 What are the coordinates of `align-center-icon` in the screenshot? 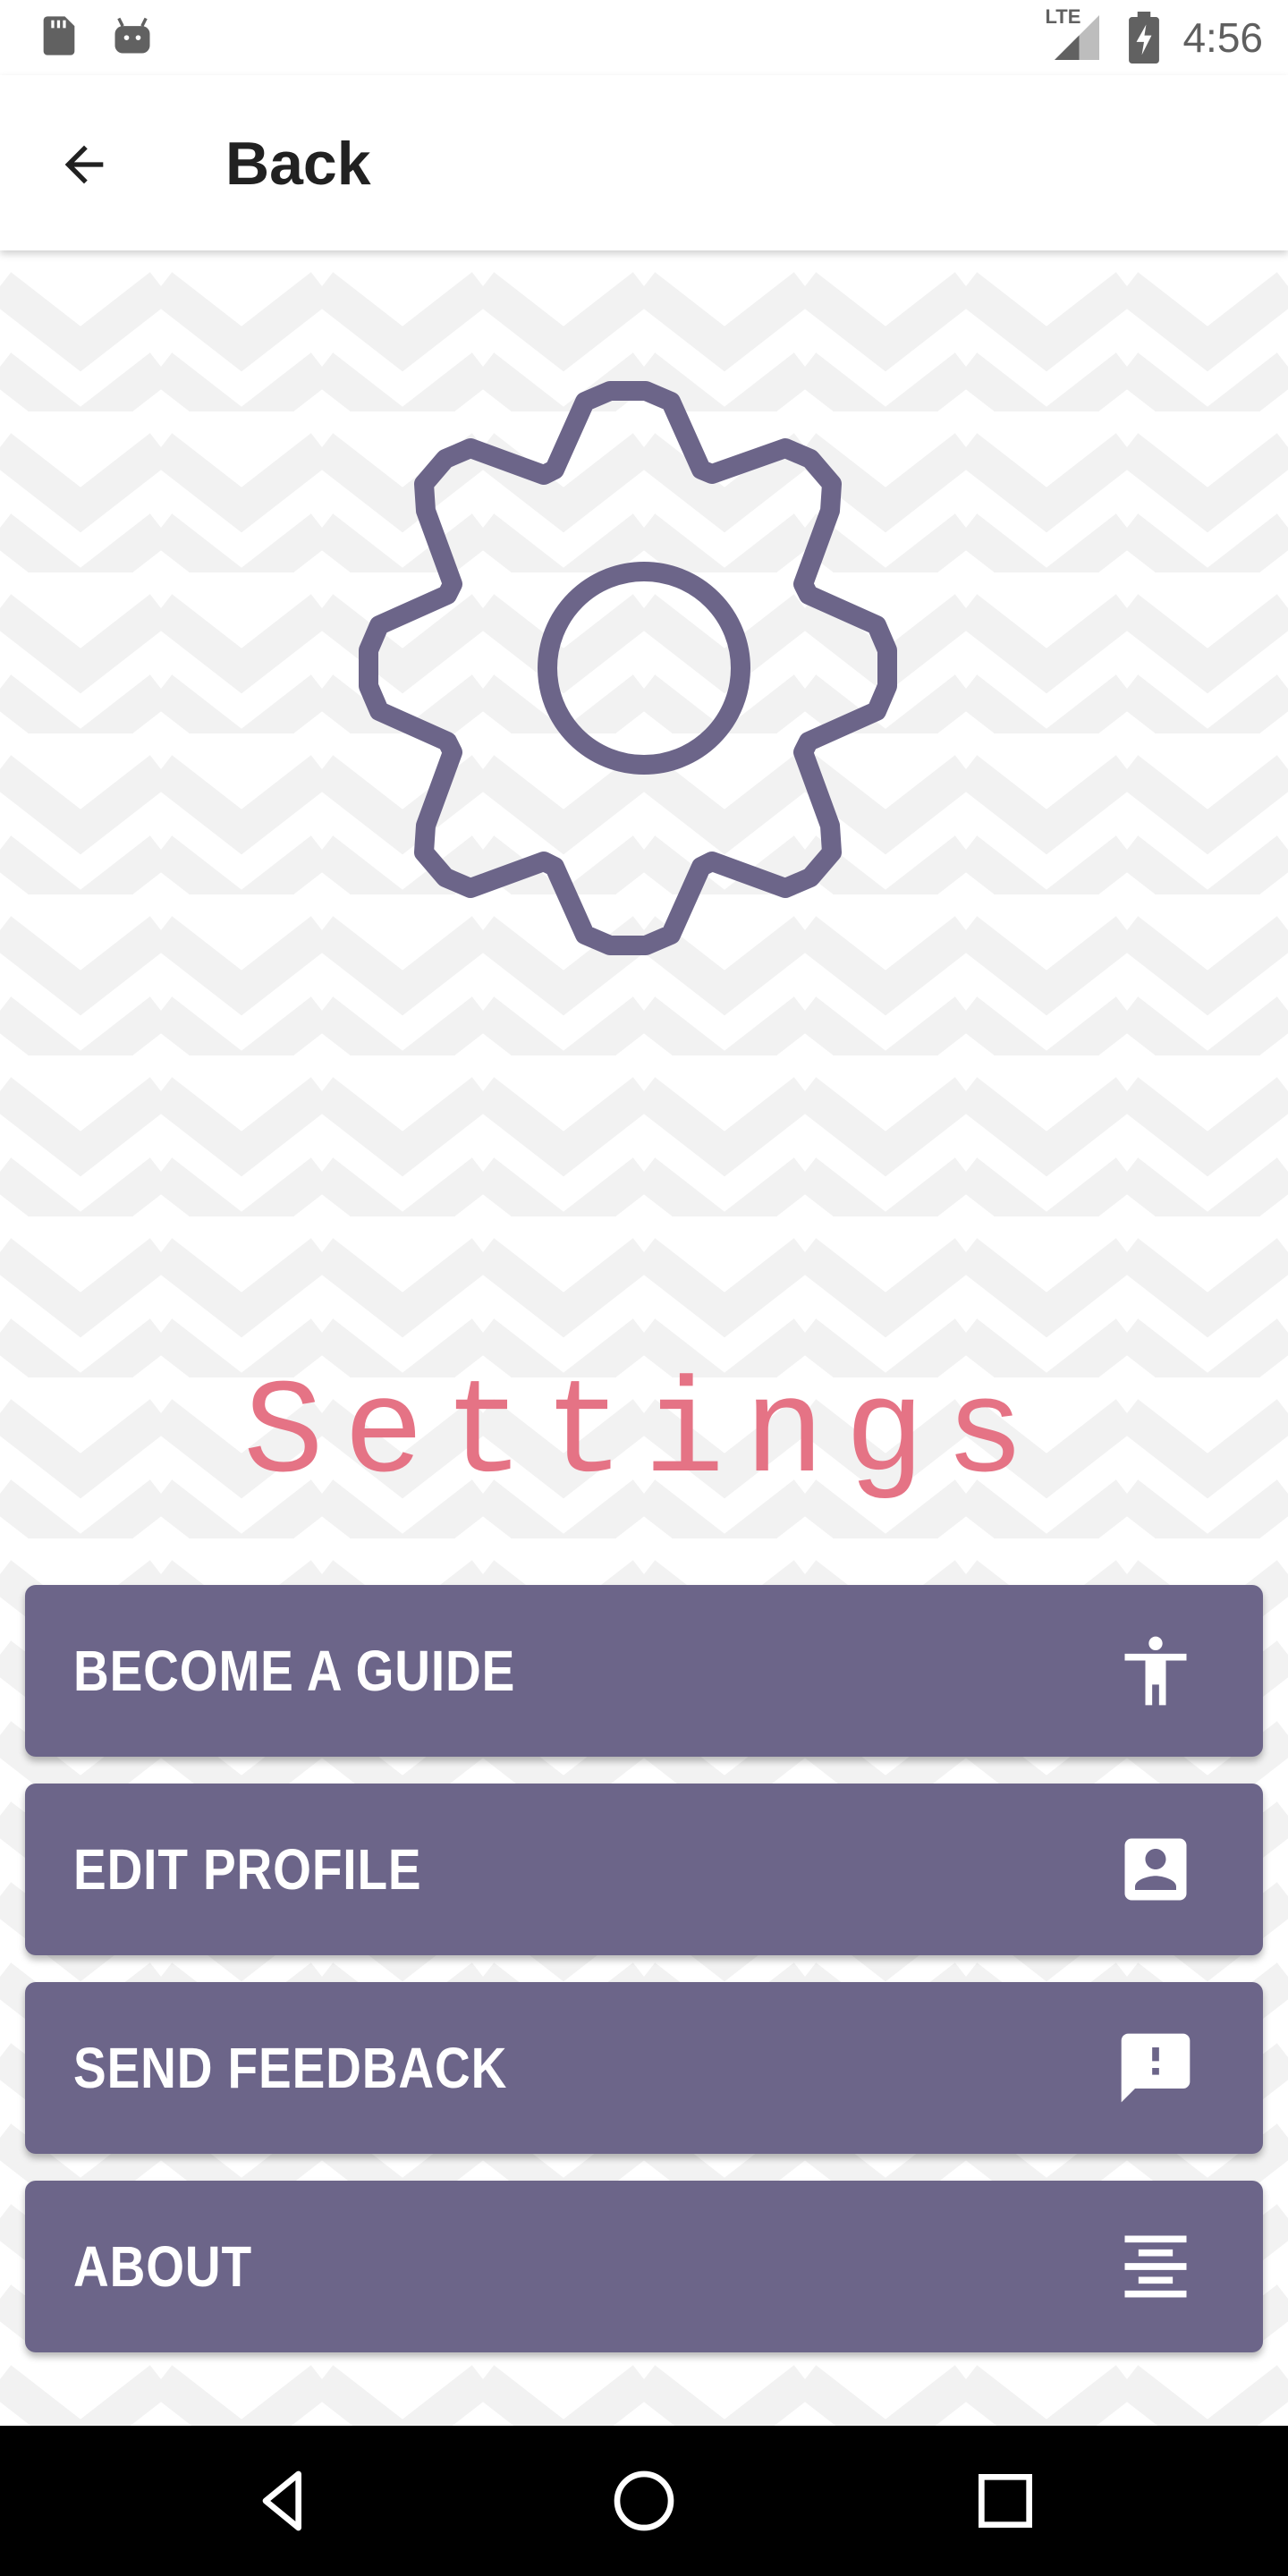 It's located at (1155, 2266).